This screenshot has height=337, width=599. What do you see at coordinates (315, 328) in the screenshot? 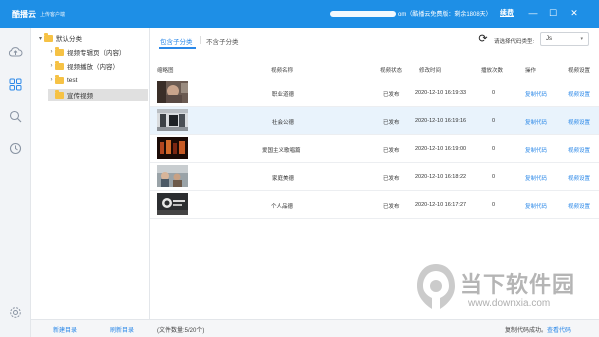
I see `status-bar: 新建目录 刷新目录 (文件数量:5/20个) 复制代码成功。 查看代码` at bounding box center [315, 328].